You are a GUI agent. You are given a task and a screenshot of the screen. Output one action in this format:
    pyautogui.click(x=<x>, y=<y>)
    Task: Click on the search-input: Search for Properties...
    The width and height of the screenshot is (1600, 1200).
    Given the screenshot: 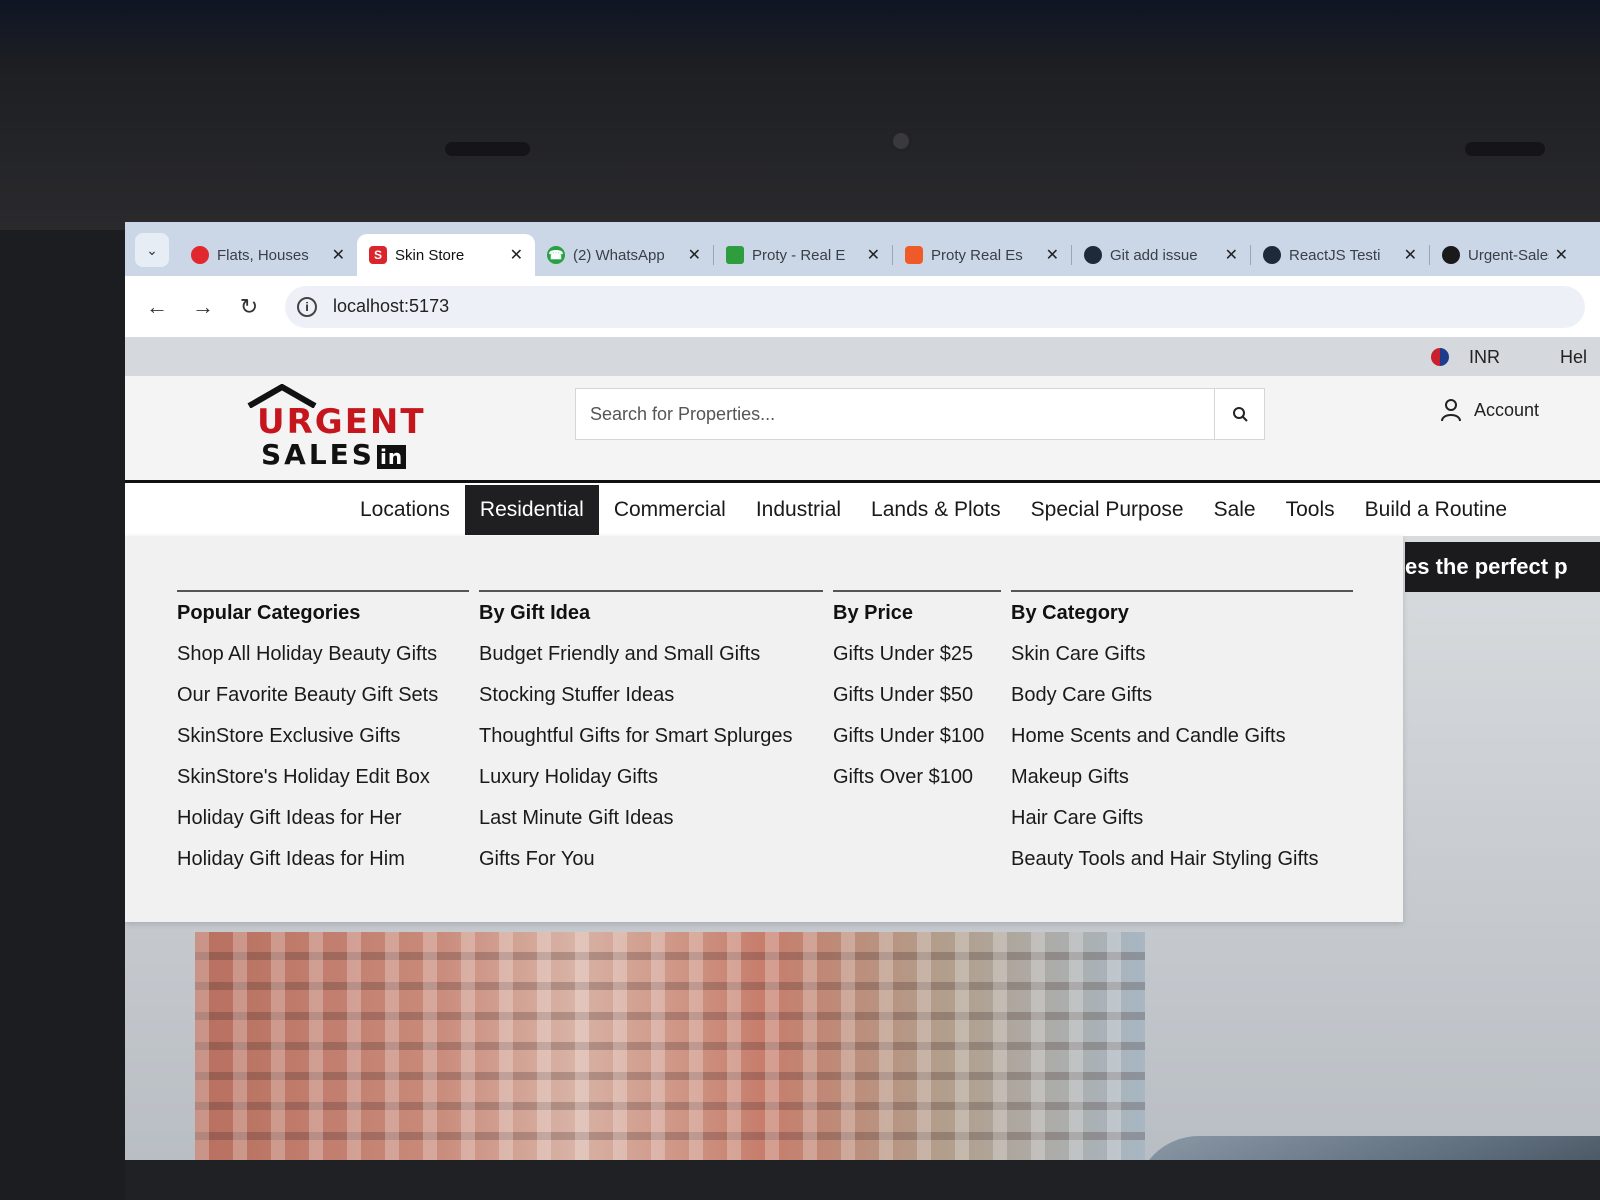 What is the action you would take?
    pyautogui.click(x=895, y=414)
    